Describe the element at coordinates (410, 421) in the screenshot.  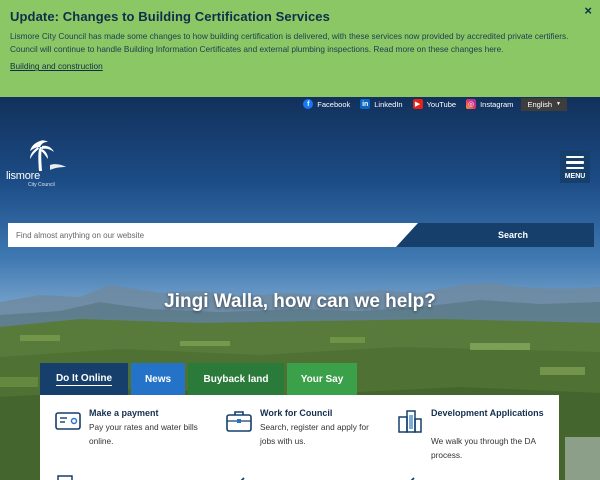
I see `buildings-icon` at that location.